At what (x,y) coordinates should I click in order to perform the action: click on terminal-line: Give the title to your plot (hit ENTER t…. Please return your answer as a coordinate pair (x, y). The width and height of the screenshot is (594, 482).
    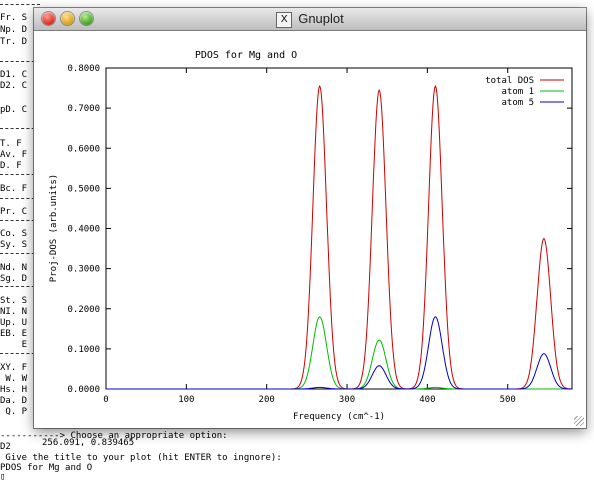
    Looking at the image, I should click on (141, 458).